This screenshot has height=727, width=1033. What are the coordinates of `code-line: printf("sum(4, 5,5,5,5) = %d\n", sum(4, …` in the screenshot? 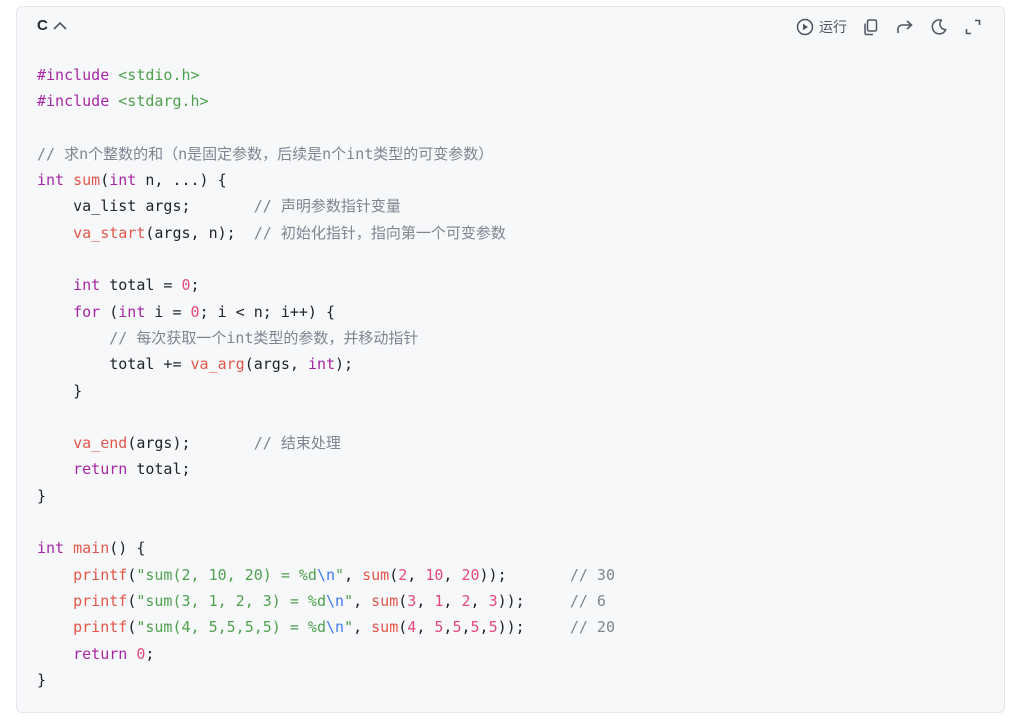 It's located at (326, 627).